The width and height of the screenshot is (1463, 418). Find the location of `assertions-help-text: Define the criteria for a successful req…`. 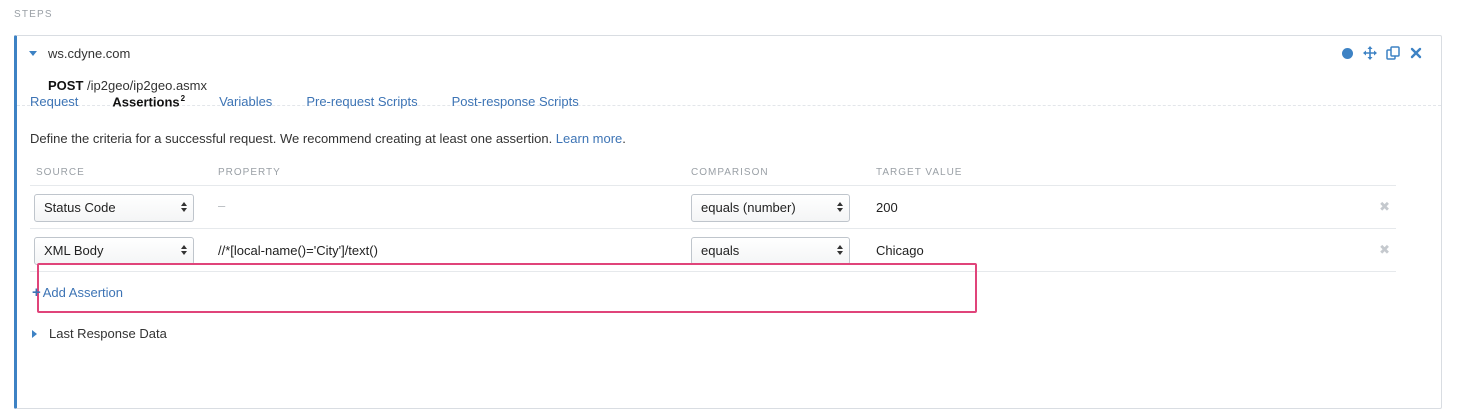

assertions-help-text: Define the criteria for a successful req… is located at coordinates (328, 138).